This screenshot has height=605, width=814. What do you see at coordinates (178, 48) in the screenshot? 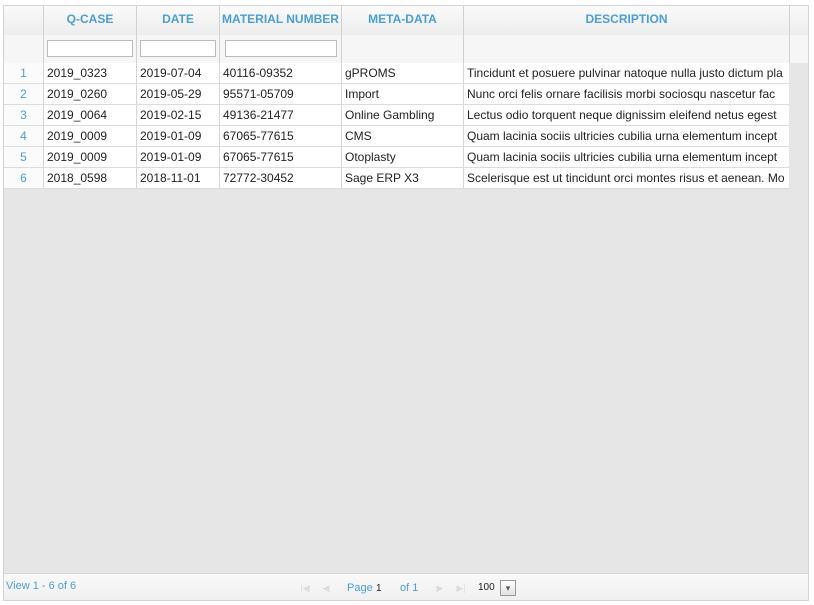
I see `filter-date-input` at bounding box center [178, 48].